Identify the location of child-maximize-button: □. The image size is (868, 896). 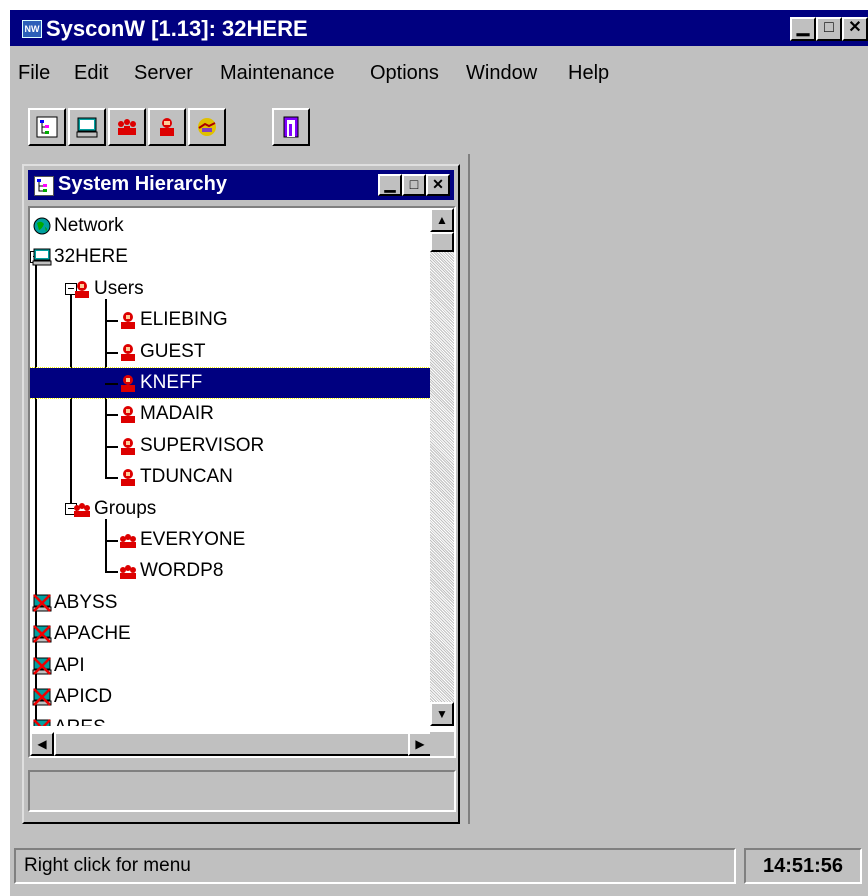
(414, 185).